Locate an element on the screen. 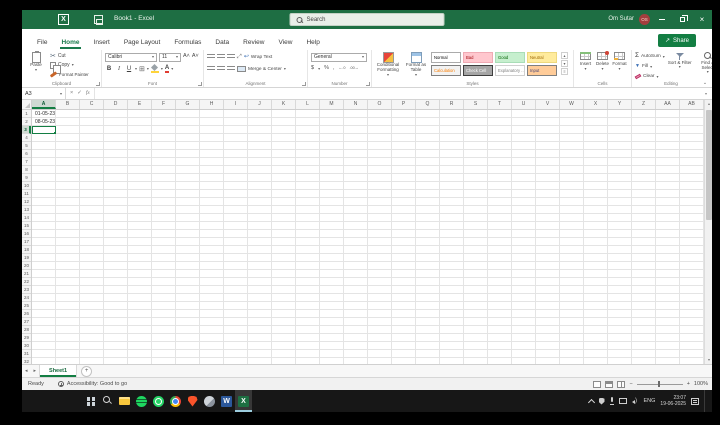 The height and width of the screenshot is (425, 720). fill-color-icon is located at coordinates (154, 69).